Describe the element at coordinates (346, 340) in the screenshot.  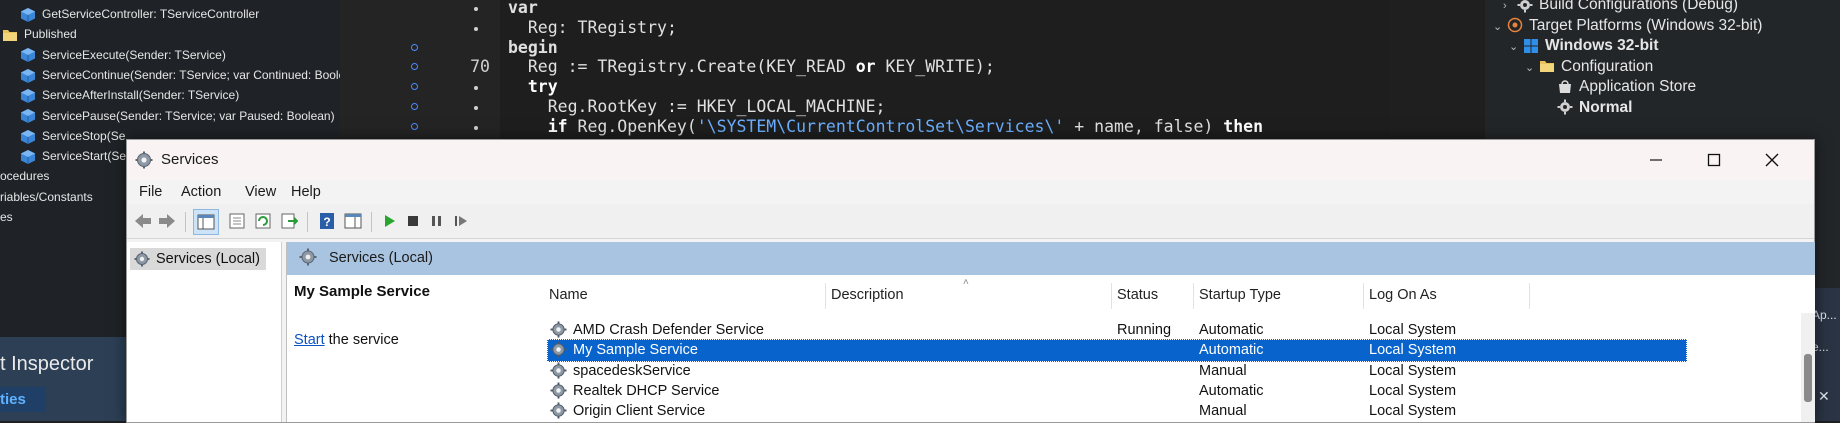
I see `start-service-text: Start the service` at that location.